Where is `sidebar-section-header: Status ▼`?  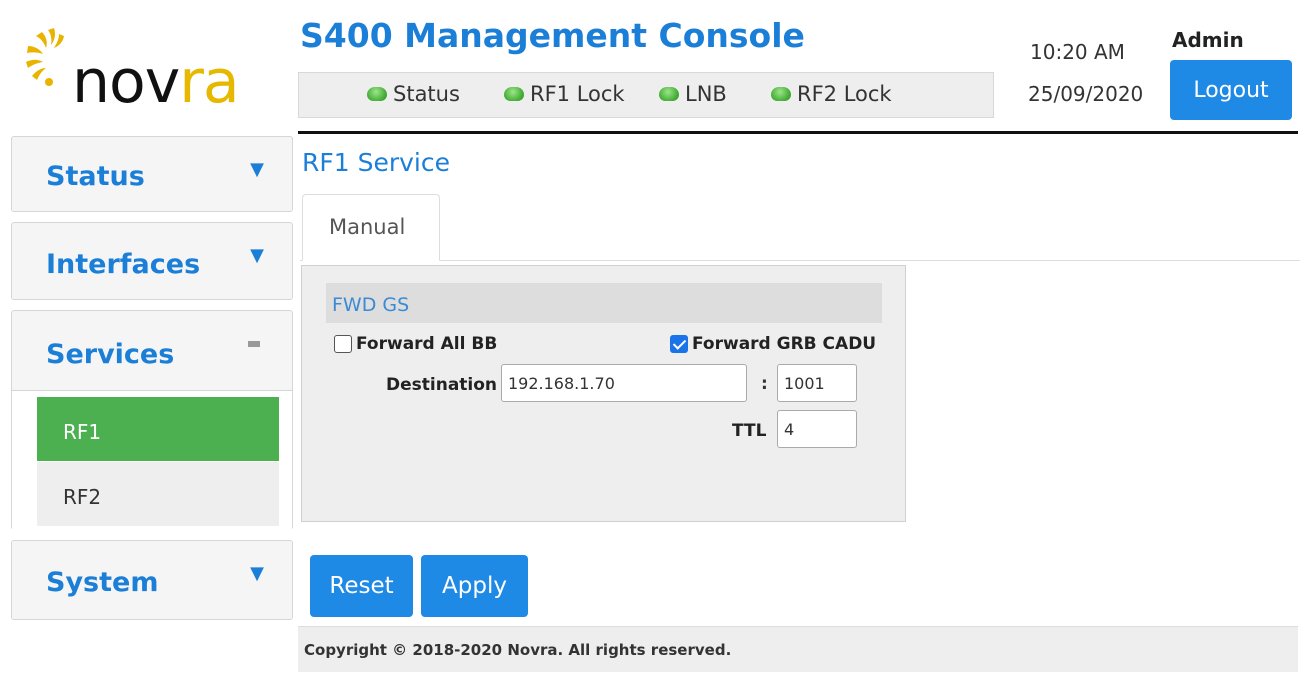 sidebar-section-header: Status ▼ is located at coordinates (152, 175).